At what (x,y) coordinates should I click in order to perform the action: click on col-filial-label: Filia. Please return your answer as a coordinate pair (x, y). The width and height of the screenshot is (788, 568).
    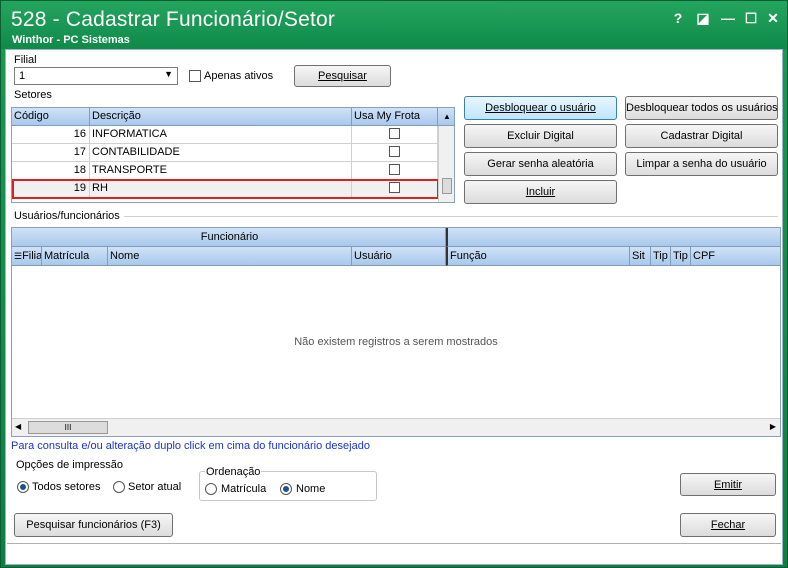
    Looking at the image, I should click on (32, 256).